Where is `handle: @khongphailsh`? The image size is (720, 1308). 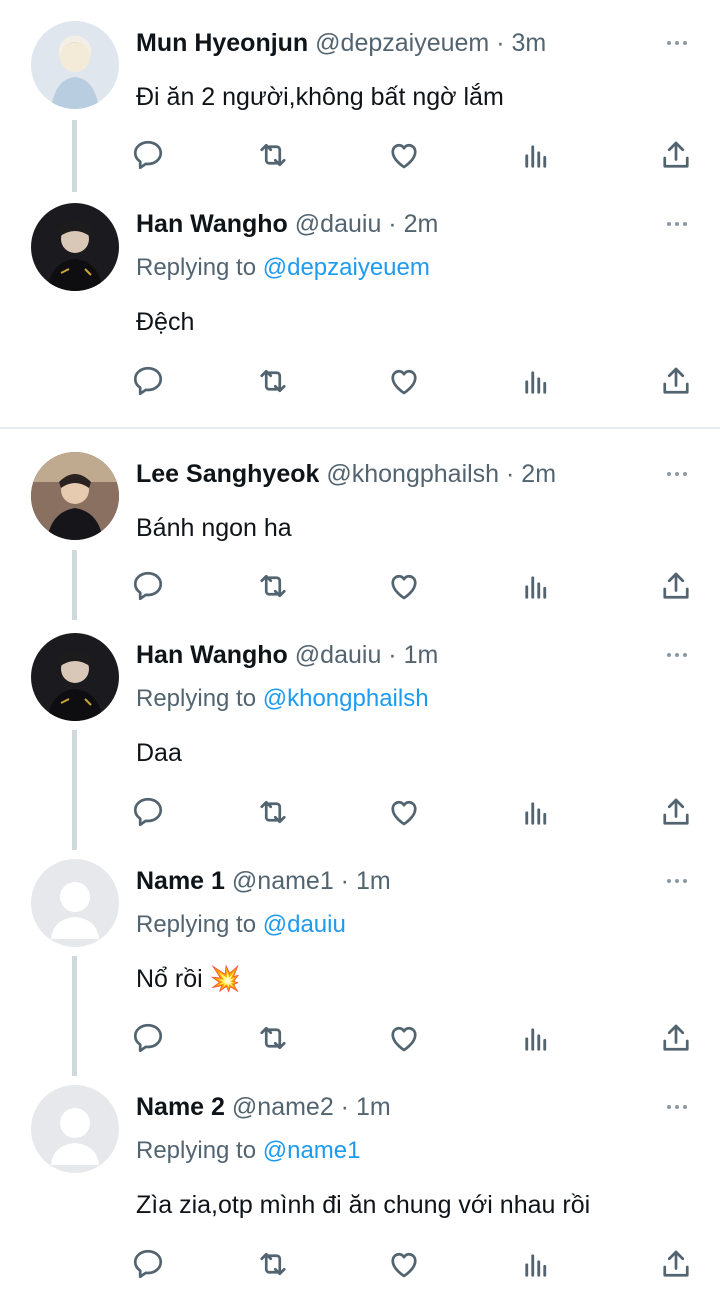
handle: @khongphailsh is located at coordinates (412, 474).